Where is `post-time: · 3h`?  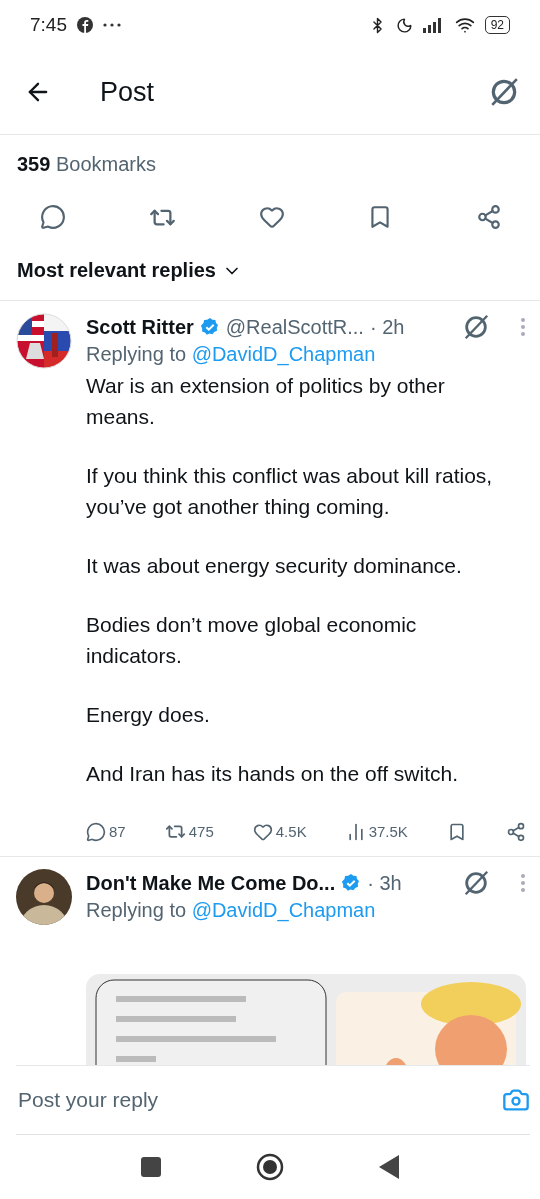 post-time: · 3h is located at coordinates (384, 883).